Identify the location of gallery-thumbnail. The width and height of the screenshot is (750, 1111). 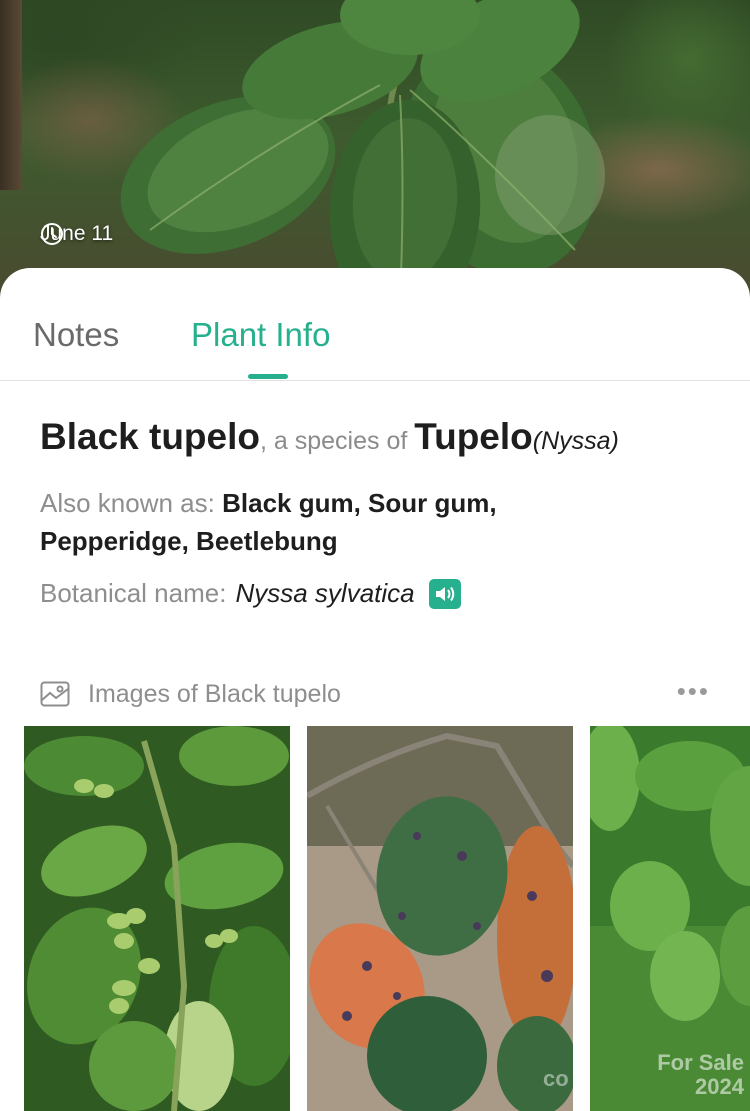
(157, 918).